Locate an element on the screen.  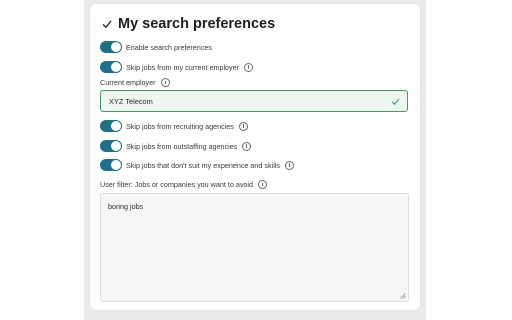
enable-preferences-row: Enable search preferences is located at coordinates (156, 47).